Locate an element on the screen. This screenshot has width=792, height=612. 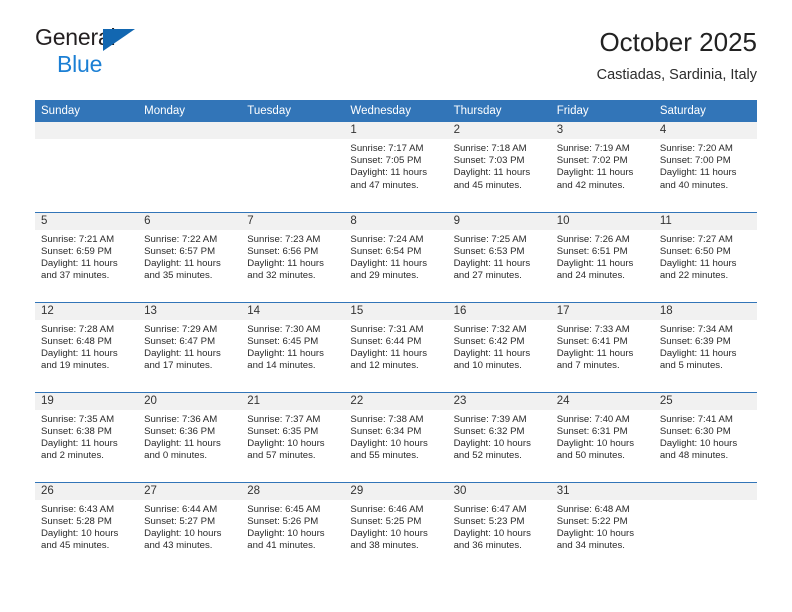
daylight-text: Daylight: 11 hours and 14 minutes. is located at coordinates (285, 359).